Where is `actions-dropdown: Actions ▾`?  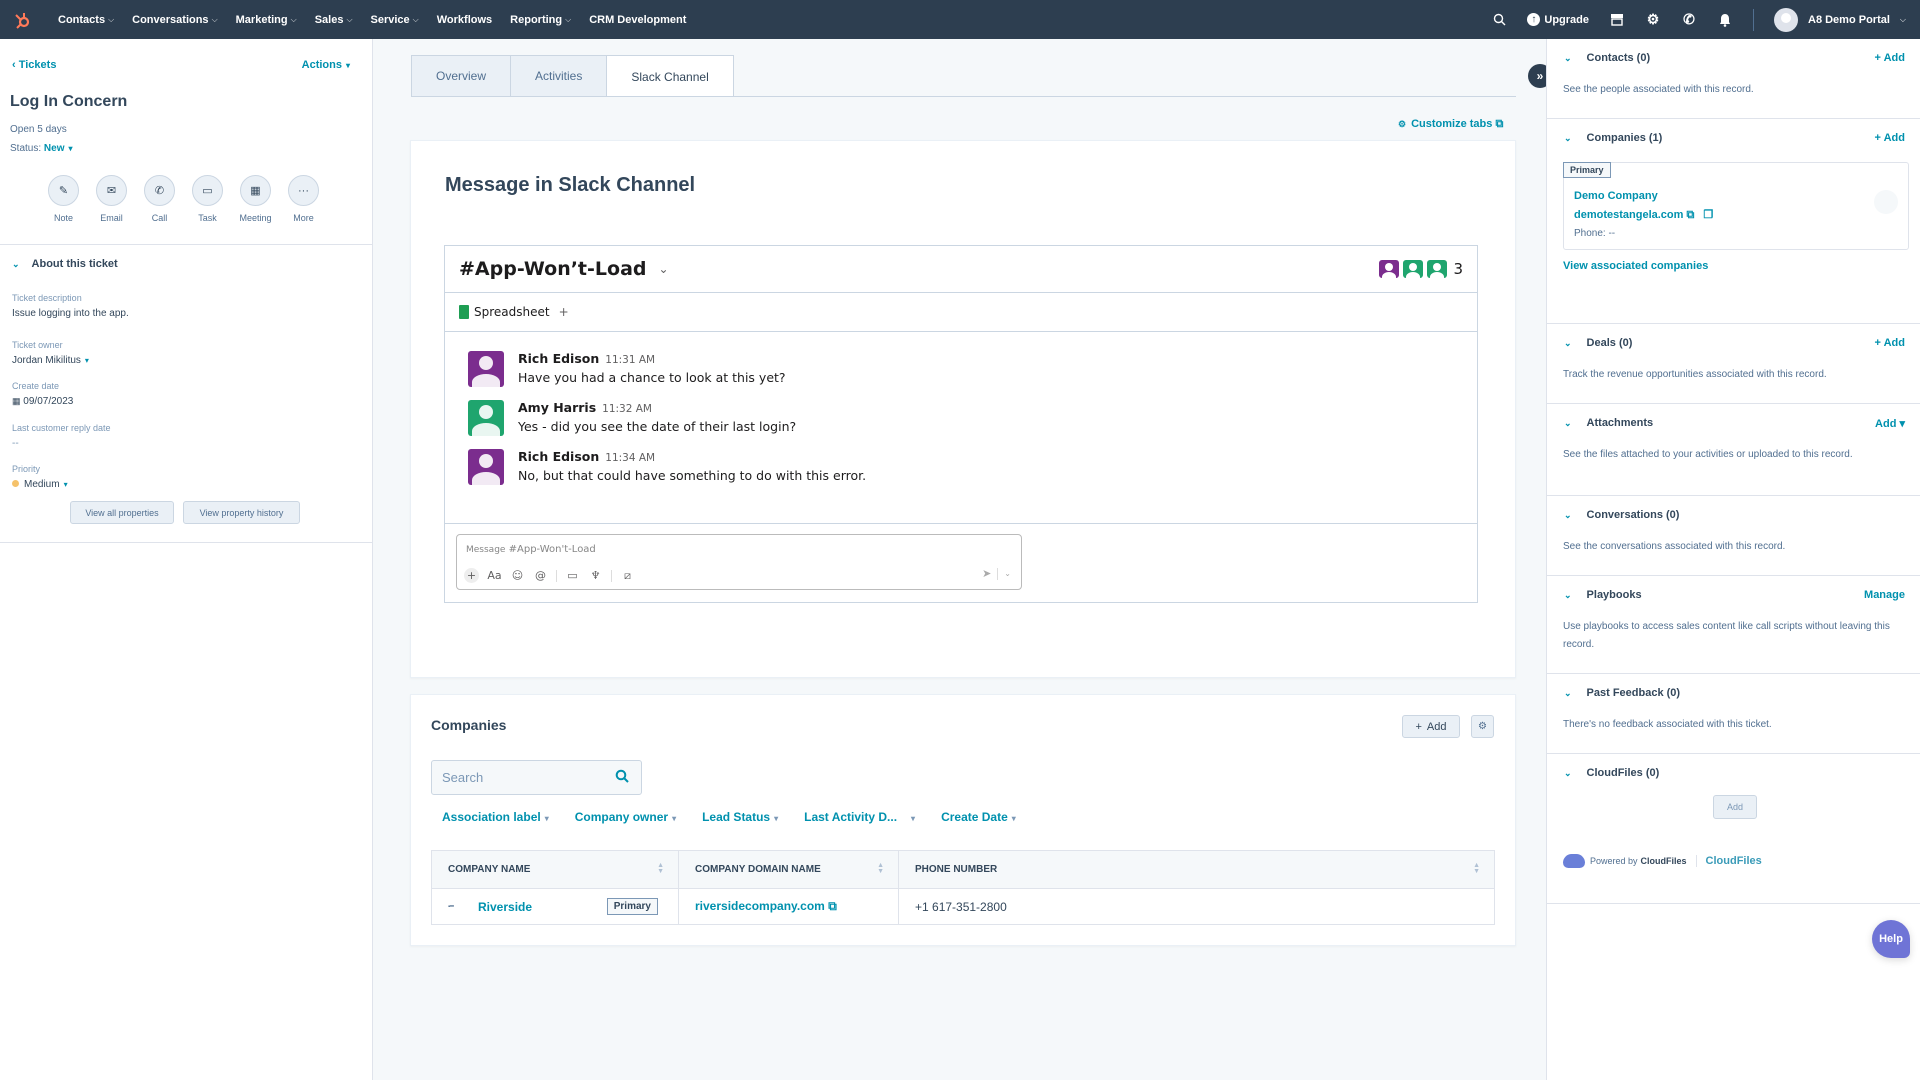 actions-dropdown: Actions ▾ is located at coordinates (326, 65).